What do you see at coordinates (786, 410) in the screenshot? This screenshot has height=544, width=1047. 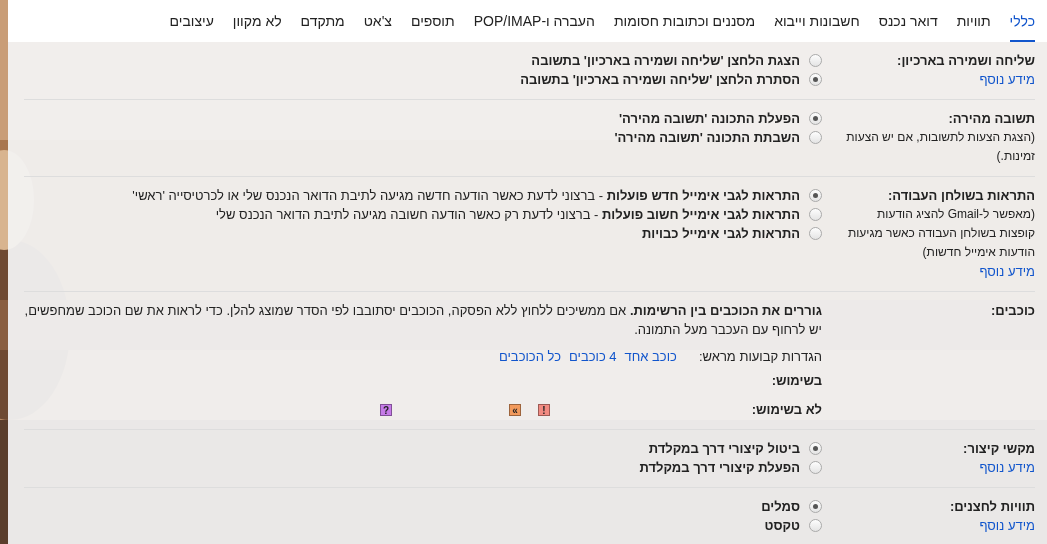 I see `not-in-use-label: לא בשימוש:` at bounding box center [786, 410].